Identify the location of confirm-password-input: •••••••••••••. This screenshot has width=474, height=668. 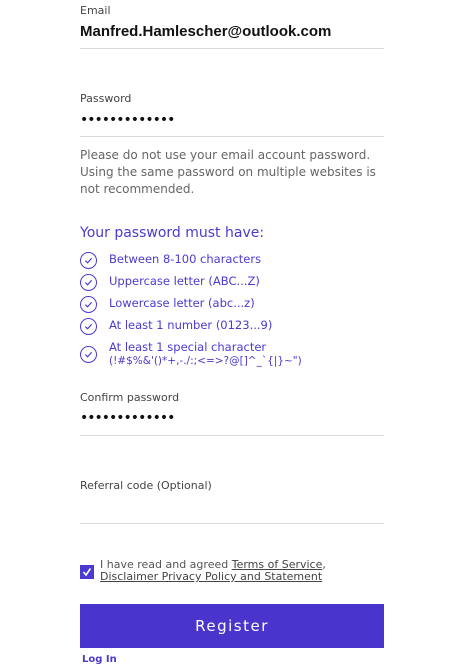
(127, 418).